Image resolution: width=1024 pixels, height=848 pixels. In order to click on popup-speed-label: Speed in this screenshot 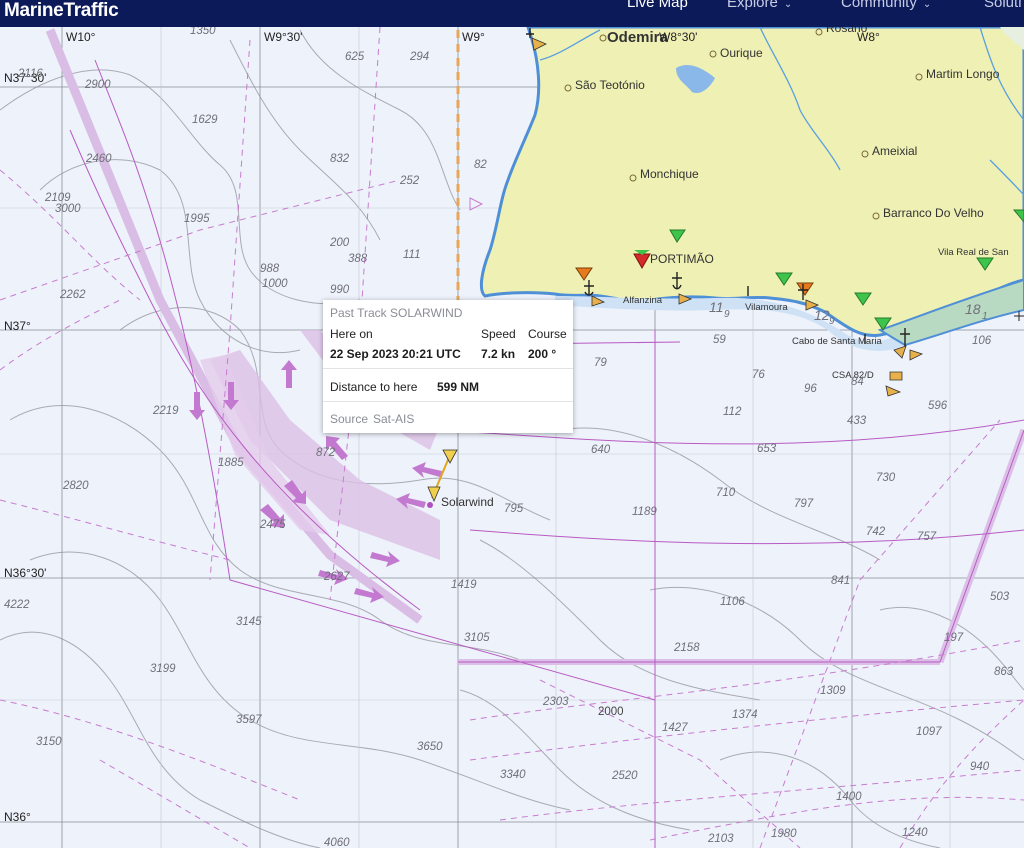, I will do `click(498, 334)`.